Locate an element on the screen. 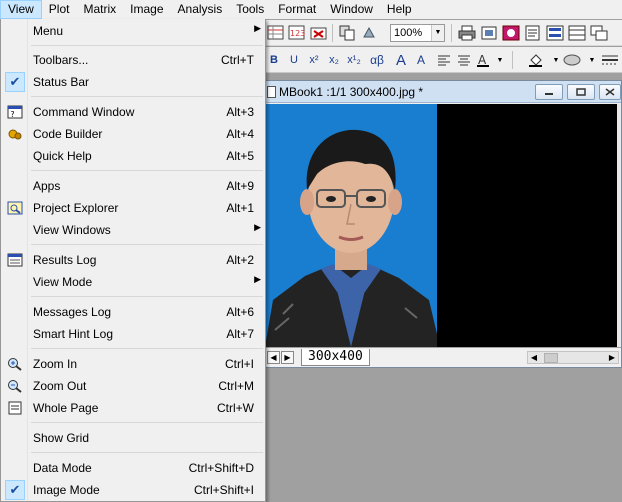  format-toolbar: B U x² x₂ x¹₂ αβ A A A ▼ ▼ ▼ is located at coordinates (443, 60).